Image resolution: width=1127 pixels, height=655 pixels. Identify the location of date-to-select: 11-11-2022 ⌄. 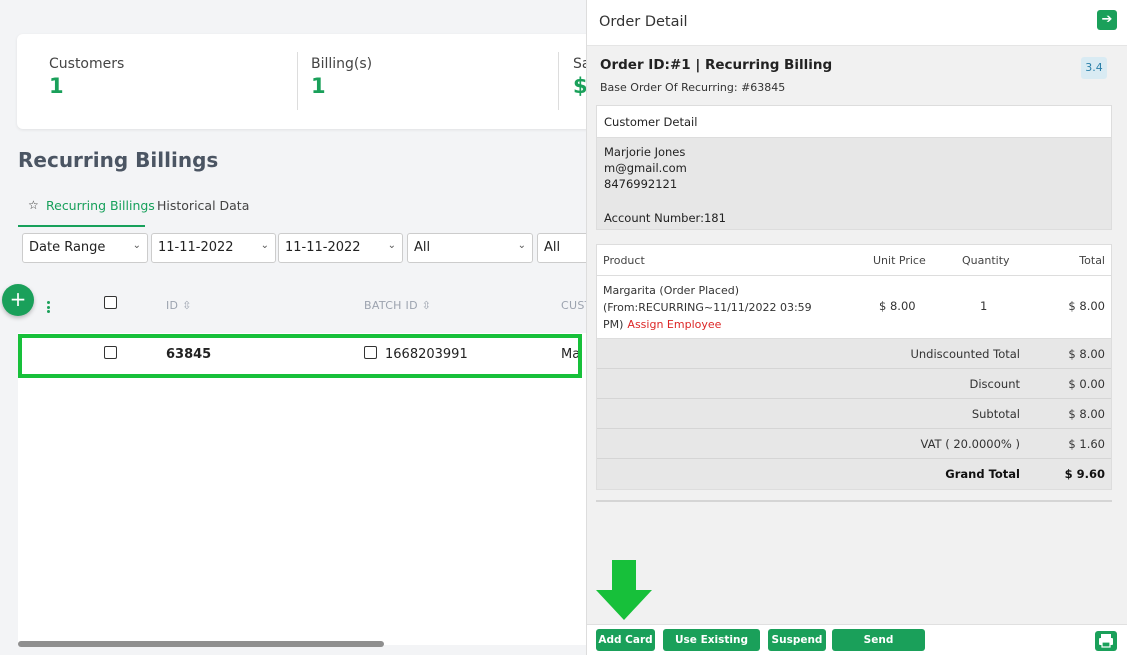
(340, 248).